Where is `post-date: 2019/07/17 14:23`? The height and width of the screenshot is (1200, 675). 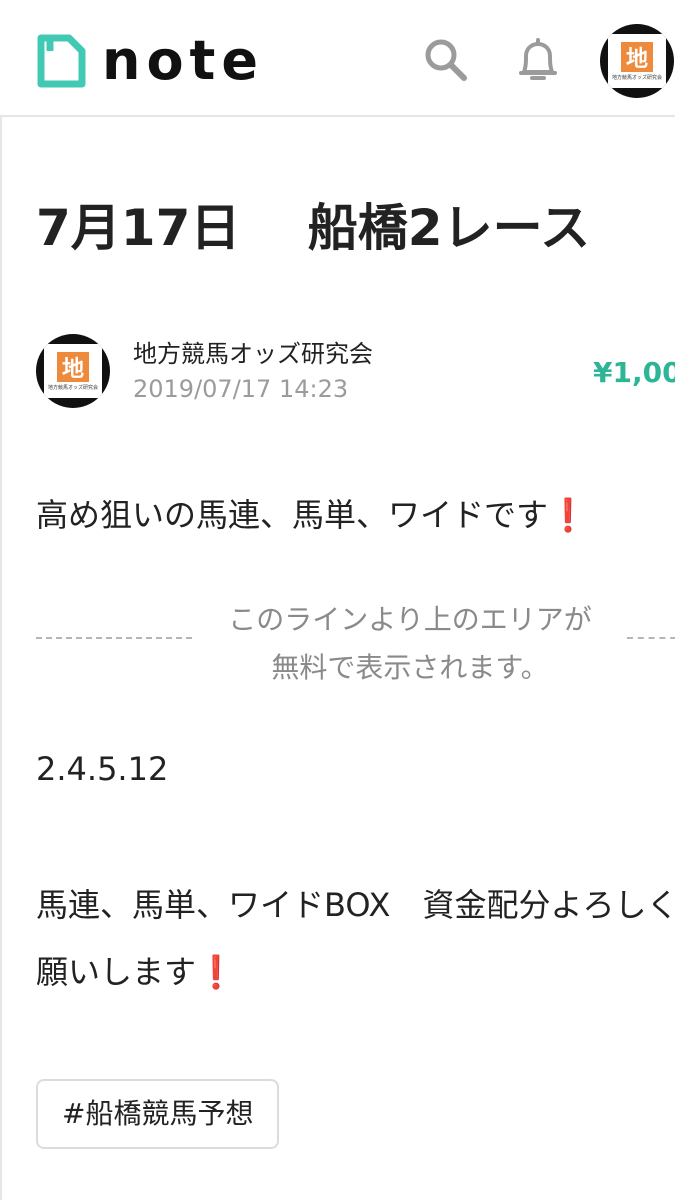
post-date: 2019/07/17 14:23 is located at coordinates (241, 389).